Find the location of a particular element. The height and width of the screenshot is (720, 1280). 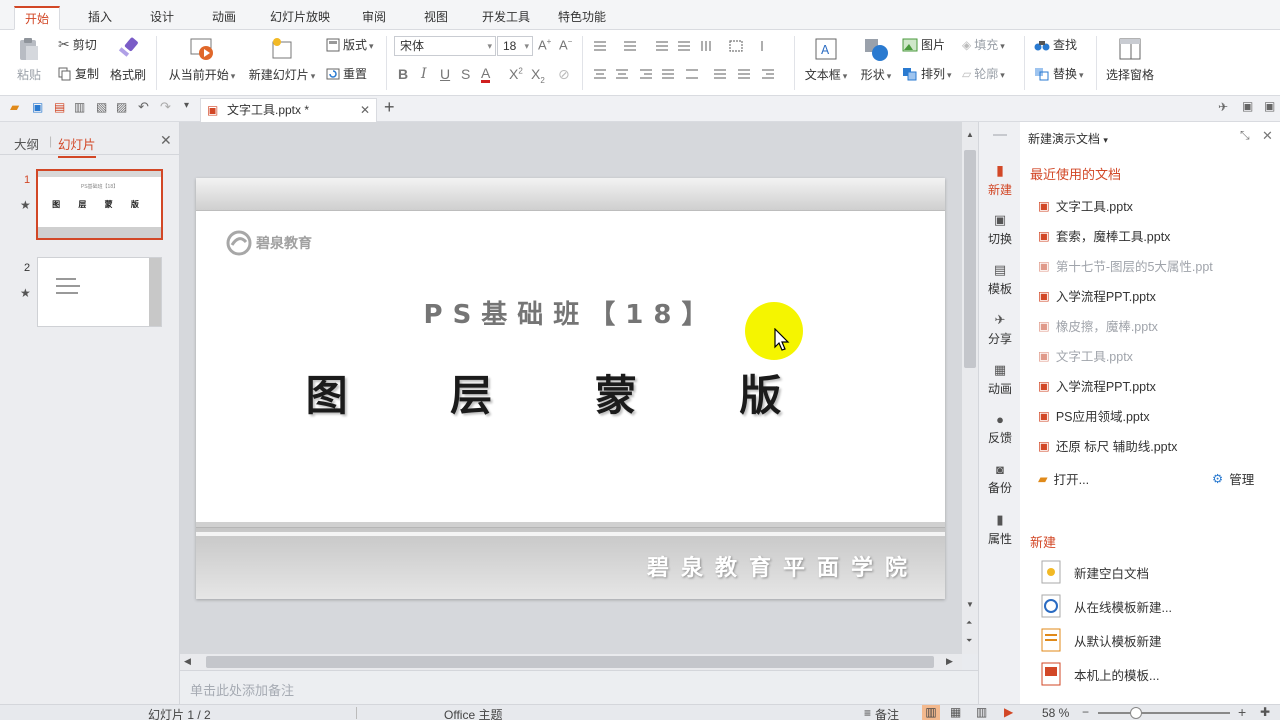

format-painter-button: 格式刷 is located at coordinates (128, 59).